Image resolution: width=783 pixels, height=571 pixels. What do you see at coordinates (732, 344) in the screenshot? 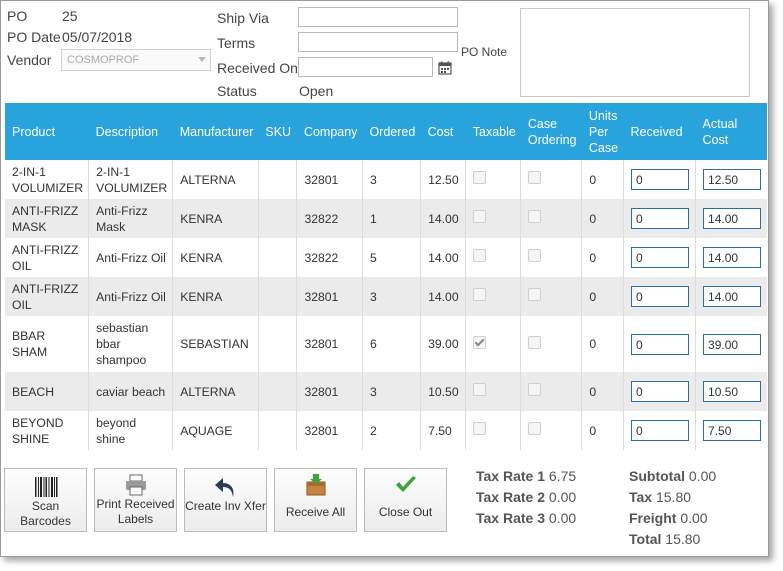
I see `actual-cost-input: 39.00` at bounding box center [732, 344].